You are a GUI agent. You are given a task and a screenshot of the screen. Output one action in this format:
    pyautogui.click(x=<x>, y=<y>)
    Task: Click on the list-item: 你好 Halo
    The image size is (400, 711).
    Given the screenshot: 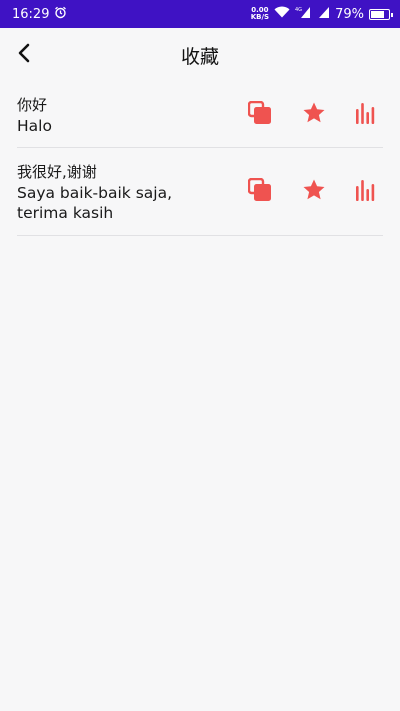 What is the action you would take?
    pyautogui.click(x=200, y=115)
    